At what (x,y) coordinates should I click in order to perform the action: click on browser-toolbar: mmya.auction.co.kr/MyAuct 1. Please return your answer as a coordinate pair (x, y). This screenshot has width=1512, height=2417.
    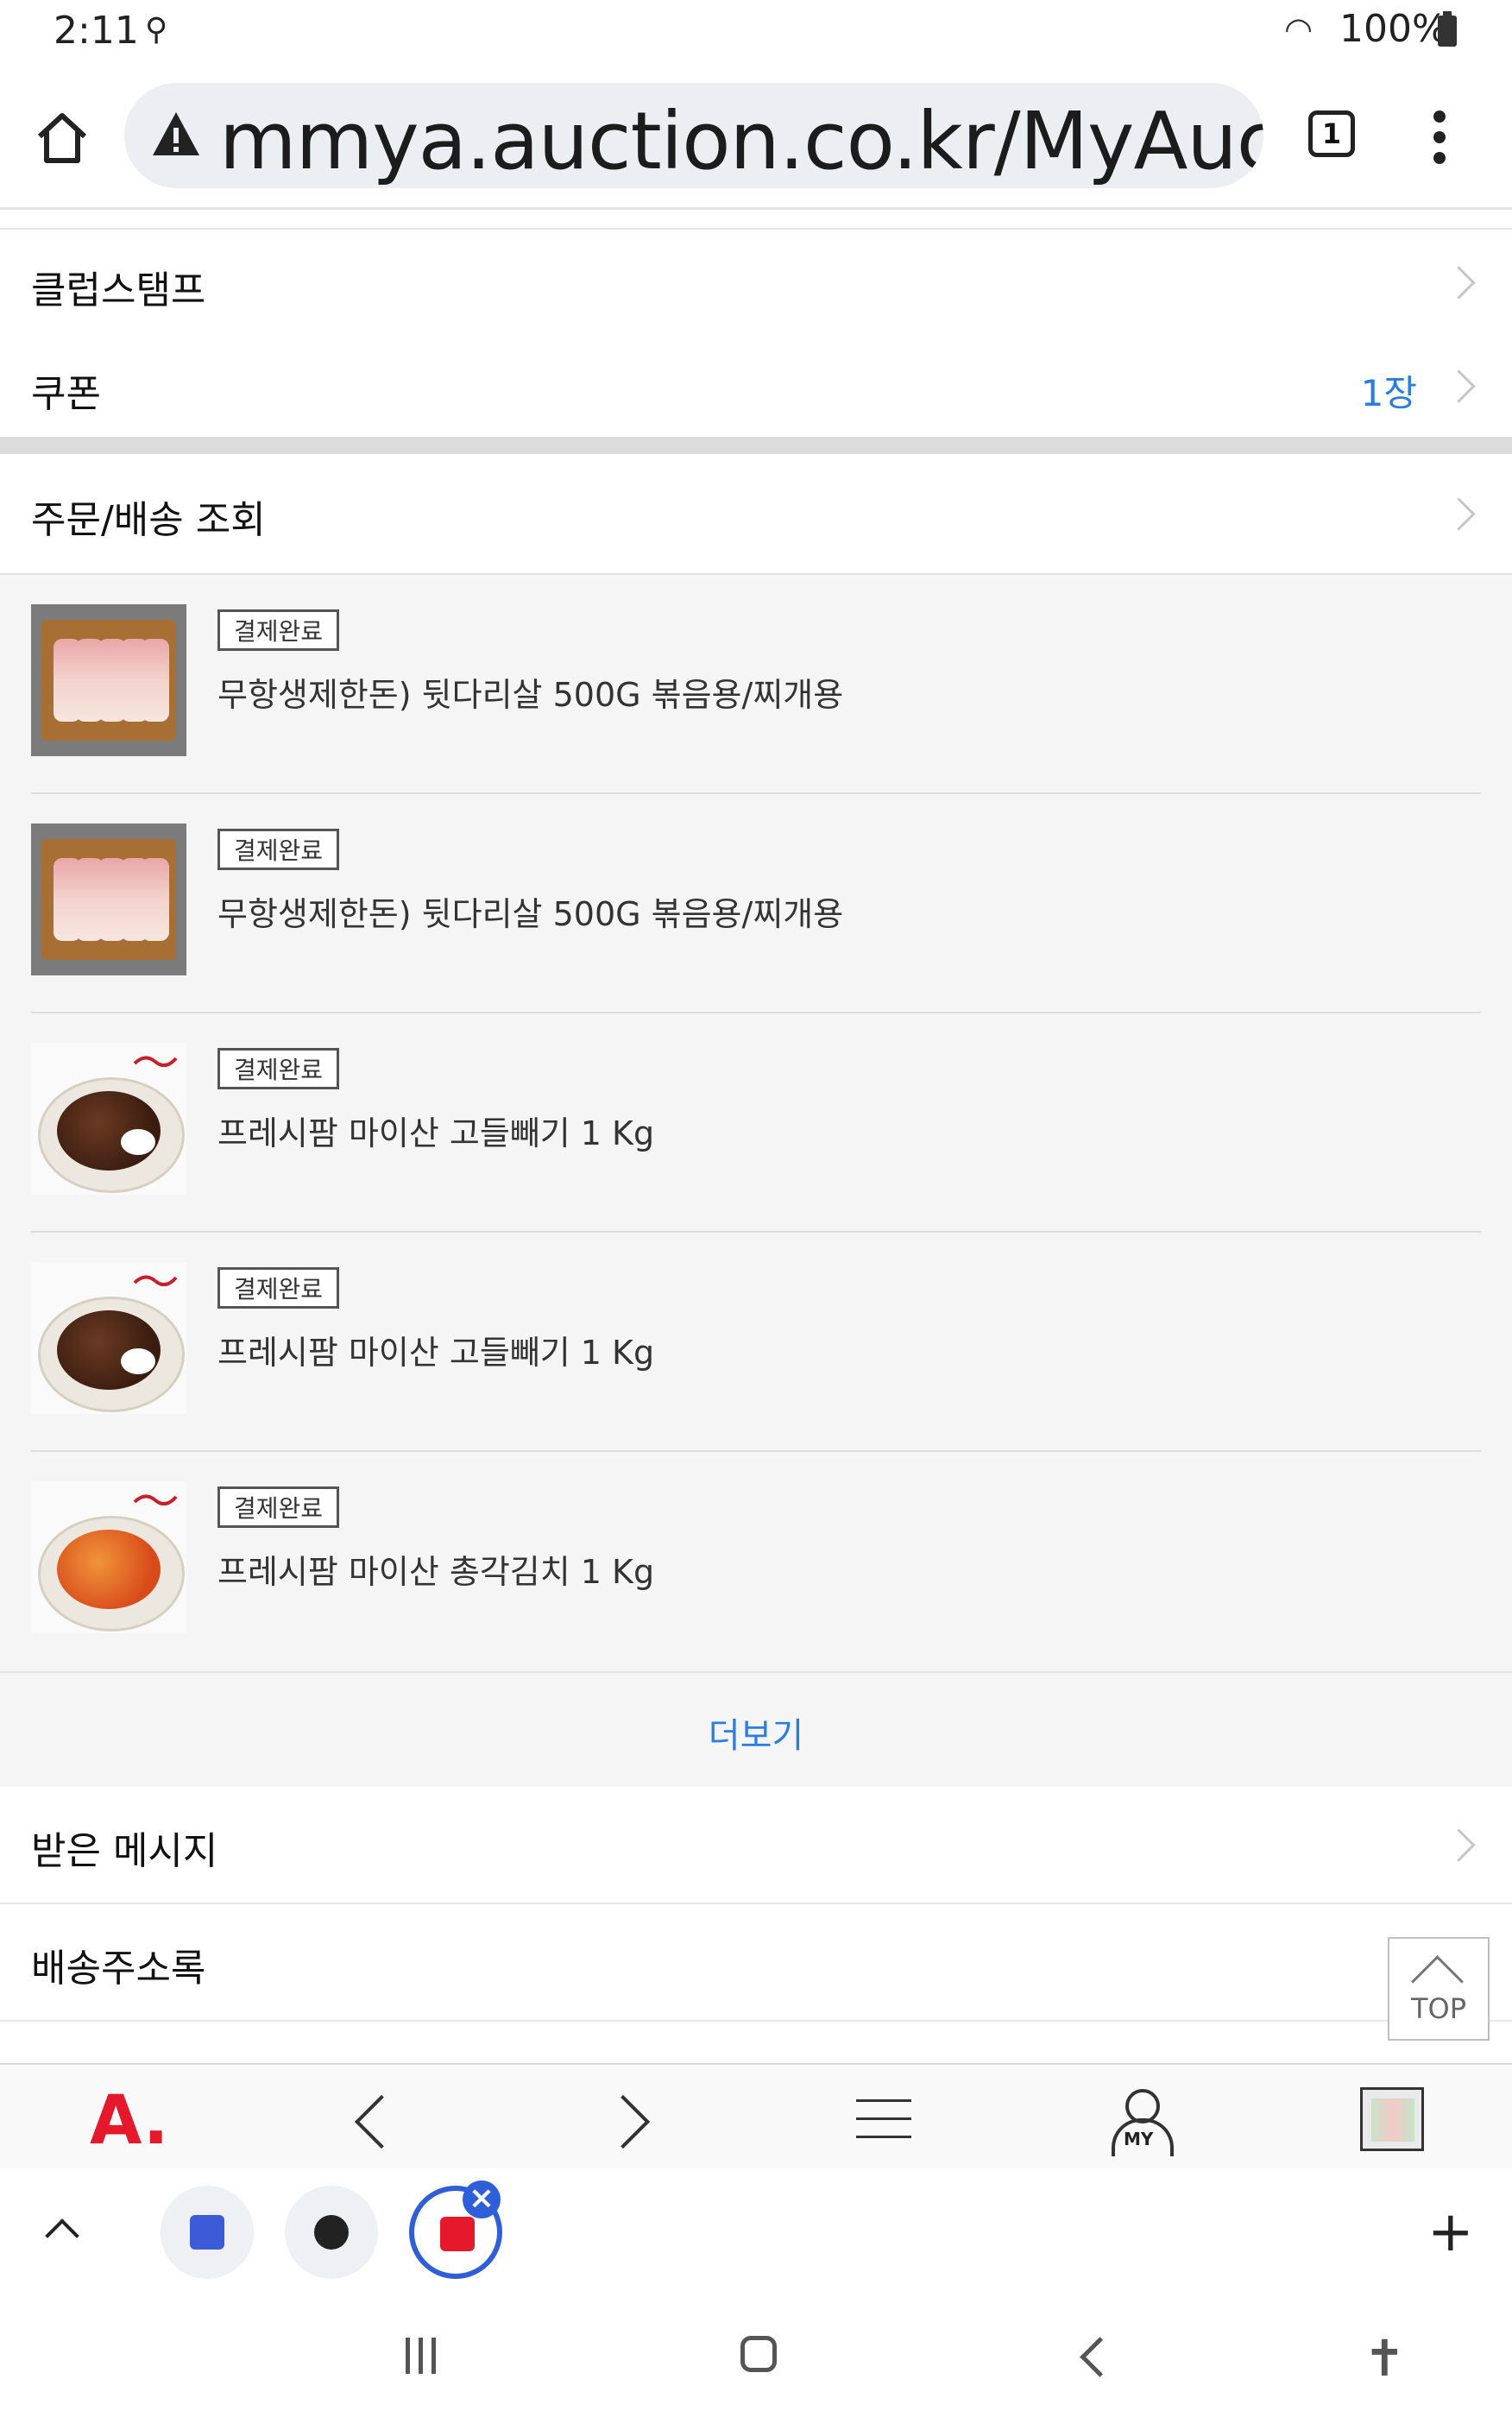
    Looking at the image, I should click on (756, 139).